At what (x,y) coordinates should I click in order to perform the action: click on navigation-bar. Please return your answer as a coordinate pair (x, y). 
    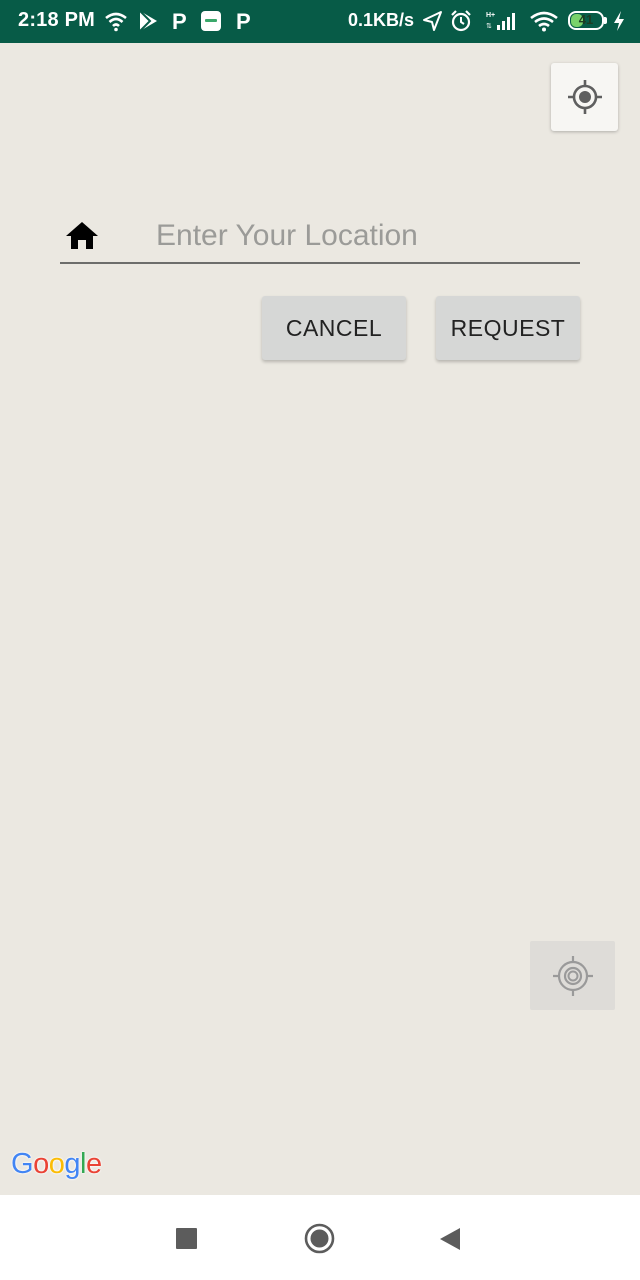
    Looking at the image, I should click on (320, 1237).